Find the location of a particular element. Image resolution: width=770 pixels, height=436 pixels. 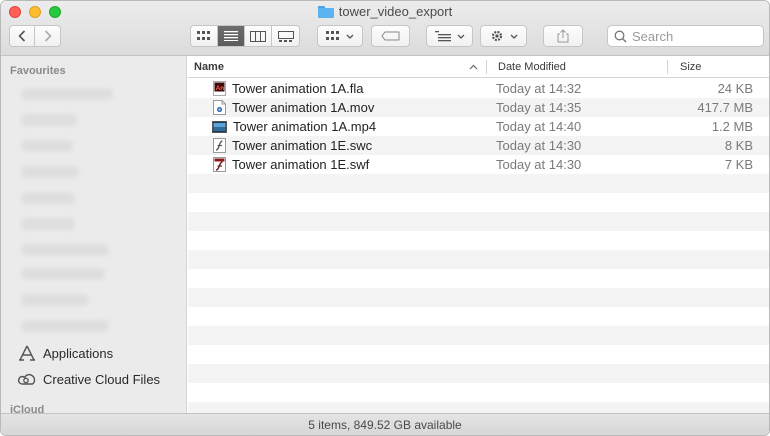

search-field is located at coordinates (685, 36).